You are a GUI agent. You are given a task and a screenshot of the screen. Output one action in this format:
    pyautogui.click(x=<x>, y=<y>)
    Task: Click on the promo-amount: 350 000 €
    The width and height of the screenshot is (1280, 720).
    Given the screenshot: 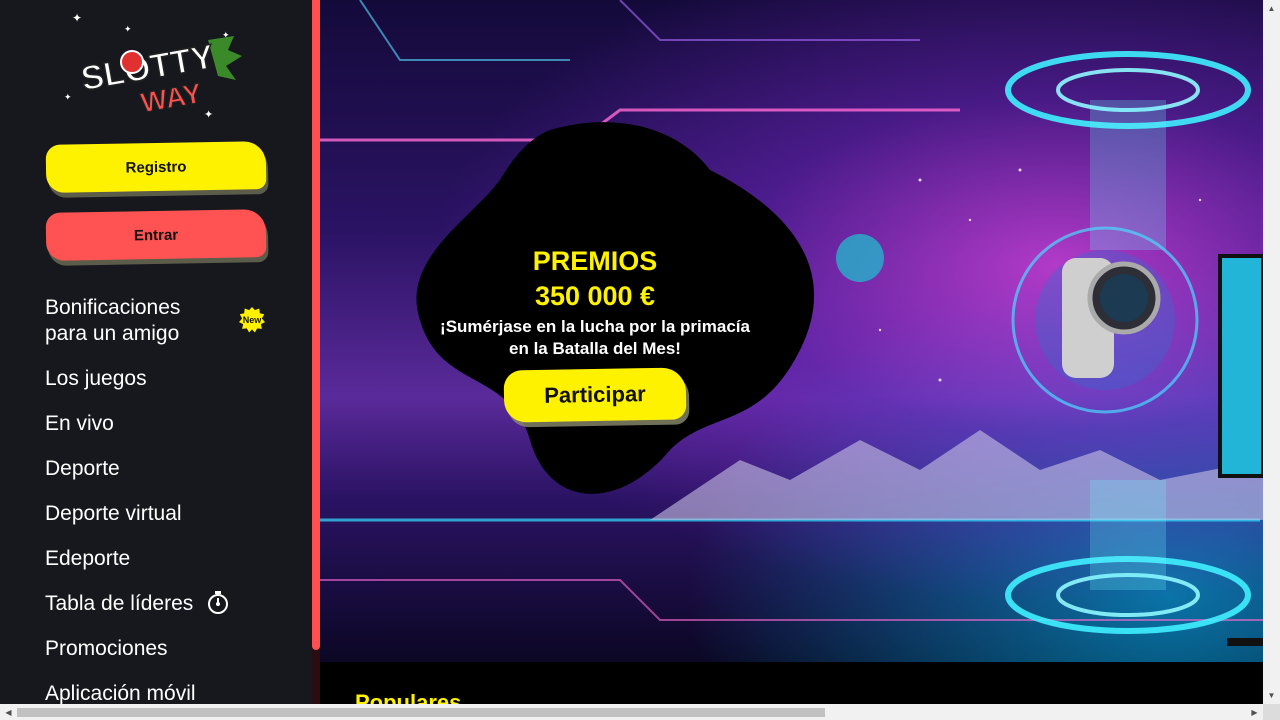 What is the action you would take?
    pyautogui.click(x=595, y=296)
    